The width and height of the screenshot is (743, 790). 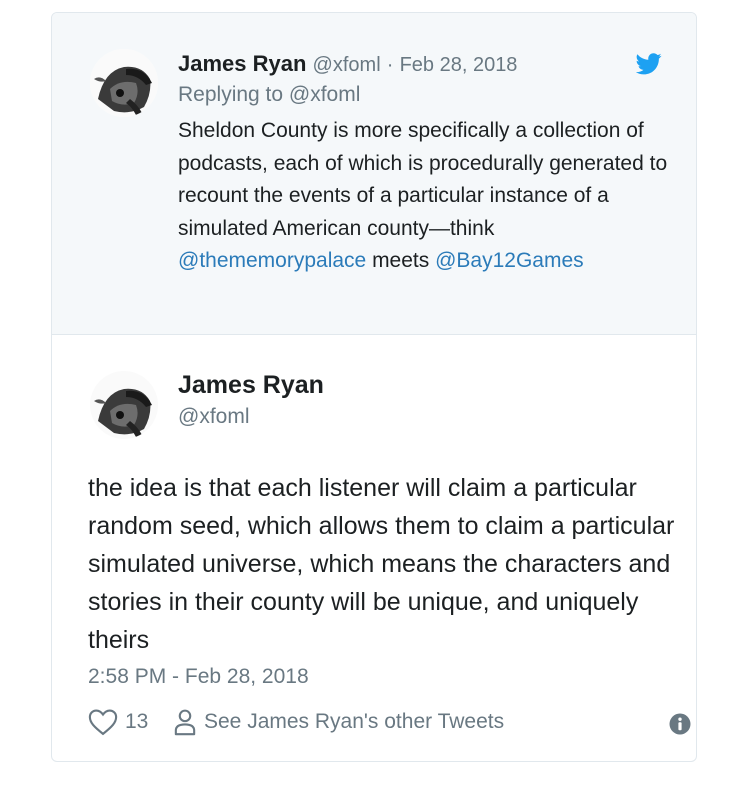 I want to click on tweet-date: Feb 28, 2018, so click(x=459, y=65).